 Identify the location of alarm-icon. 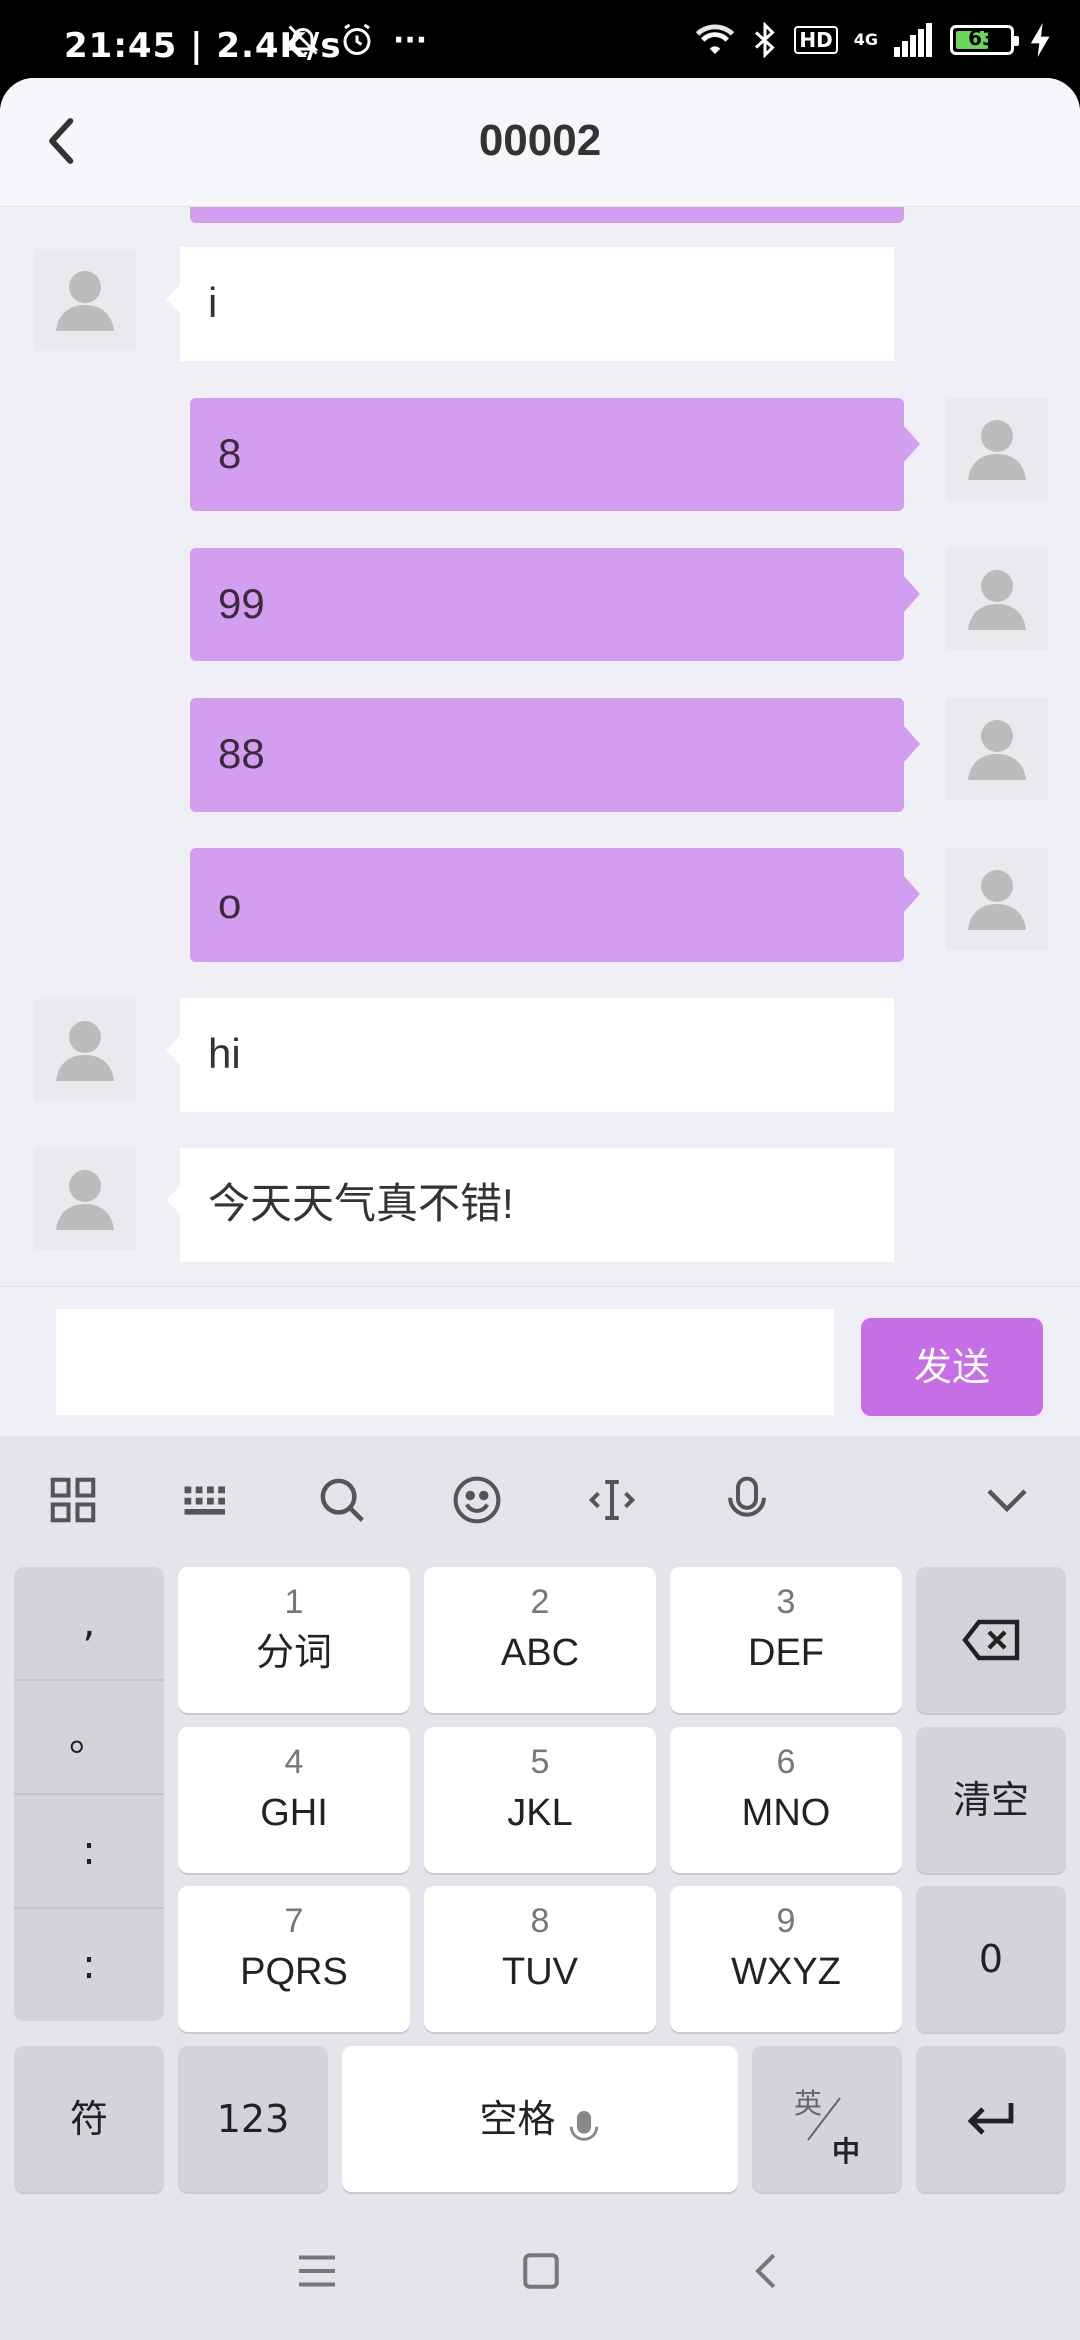
(357, 39).